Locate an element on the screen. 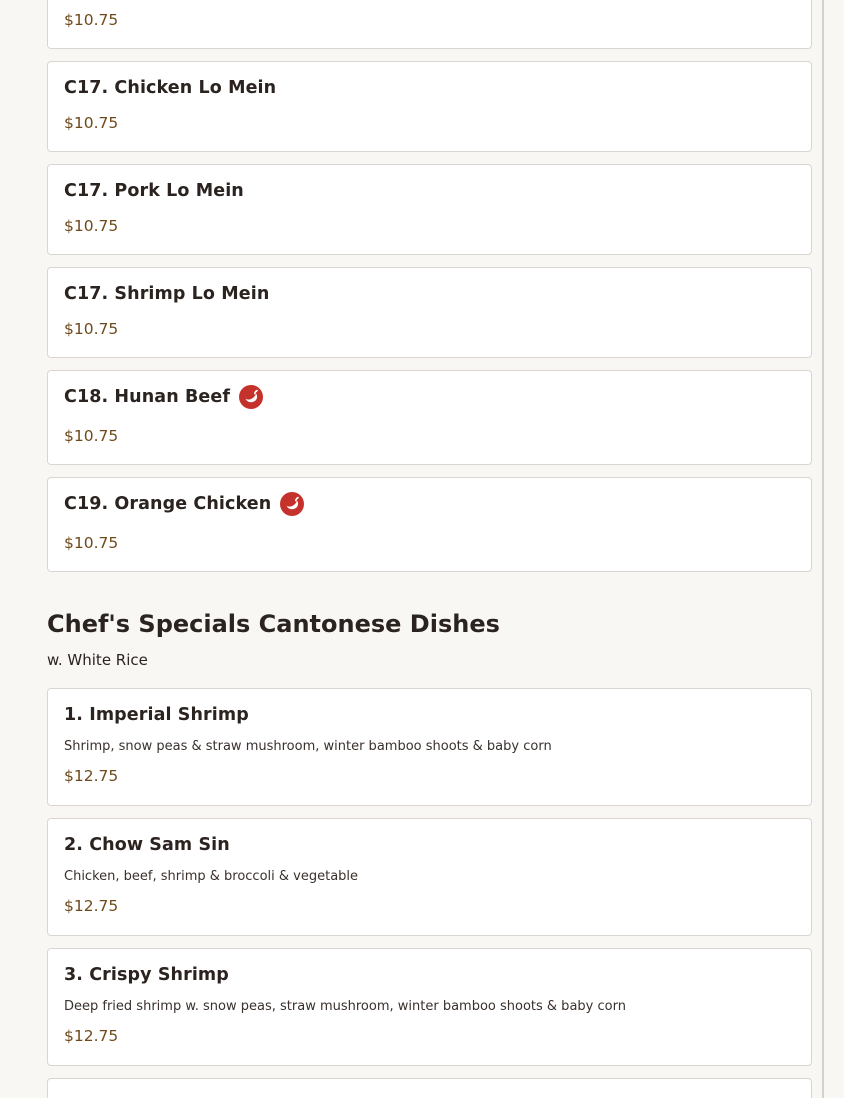  menu-item-pork-lo-mein: C17. Pork Lo Mein $10.75 is located at coordinates (429, 209).